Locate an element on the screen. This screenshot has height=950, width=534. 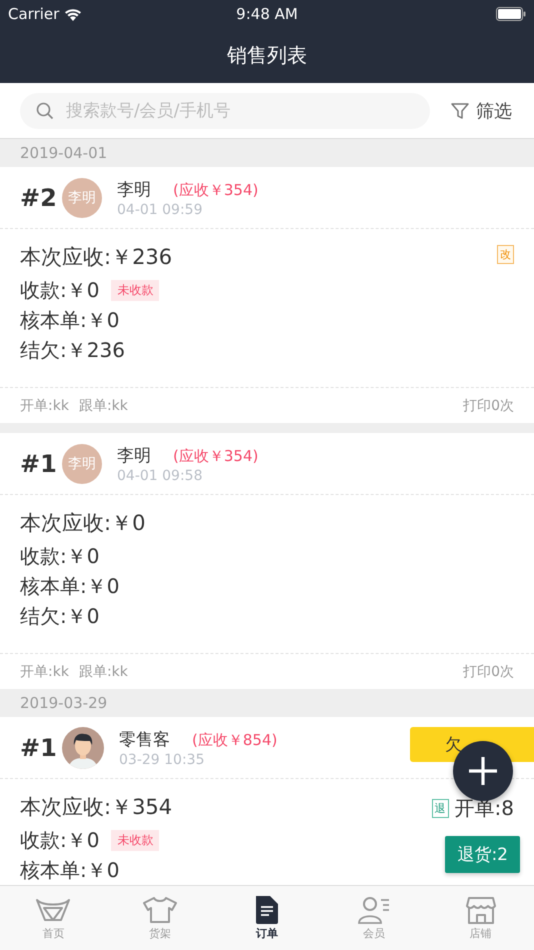
return-badge: 退 is located at coordinates (440, 808).